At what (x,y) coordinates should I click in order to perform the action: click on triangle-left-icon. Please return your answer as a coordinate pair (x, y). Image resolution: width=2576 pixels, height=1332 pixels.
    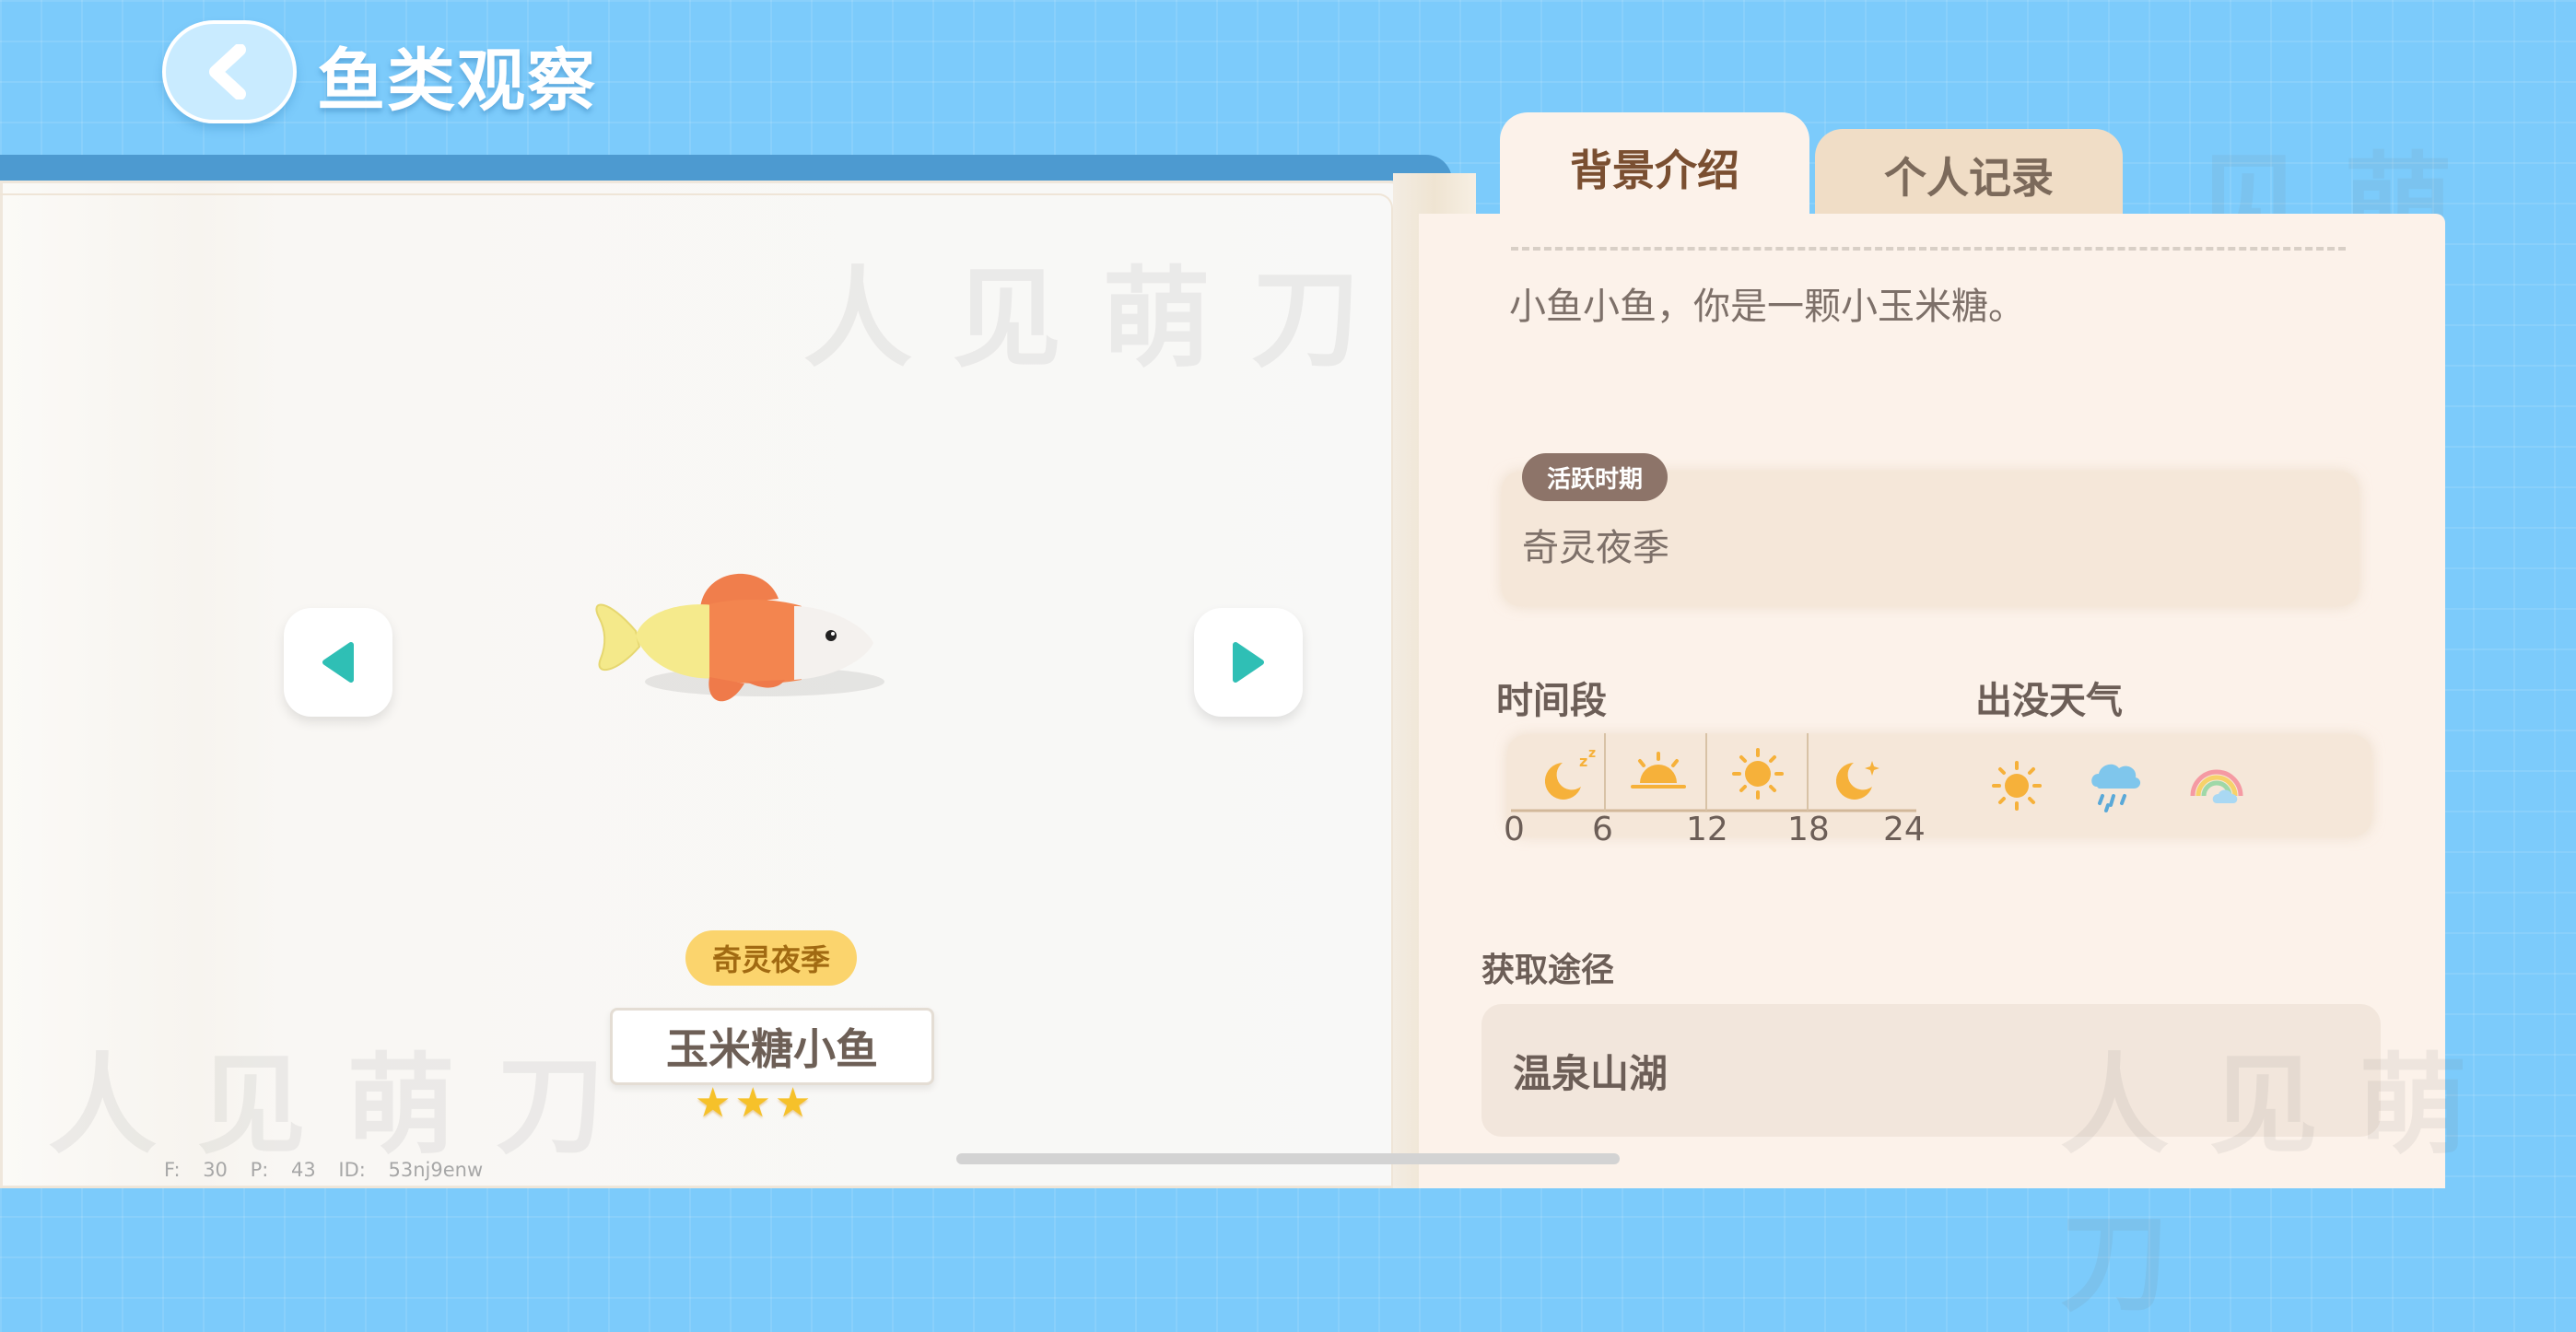
    Looking at the image, I should click on (338, 662).